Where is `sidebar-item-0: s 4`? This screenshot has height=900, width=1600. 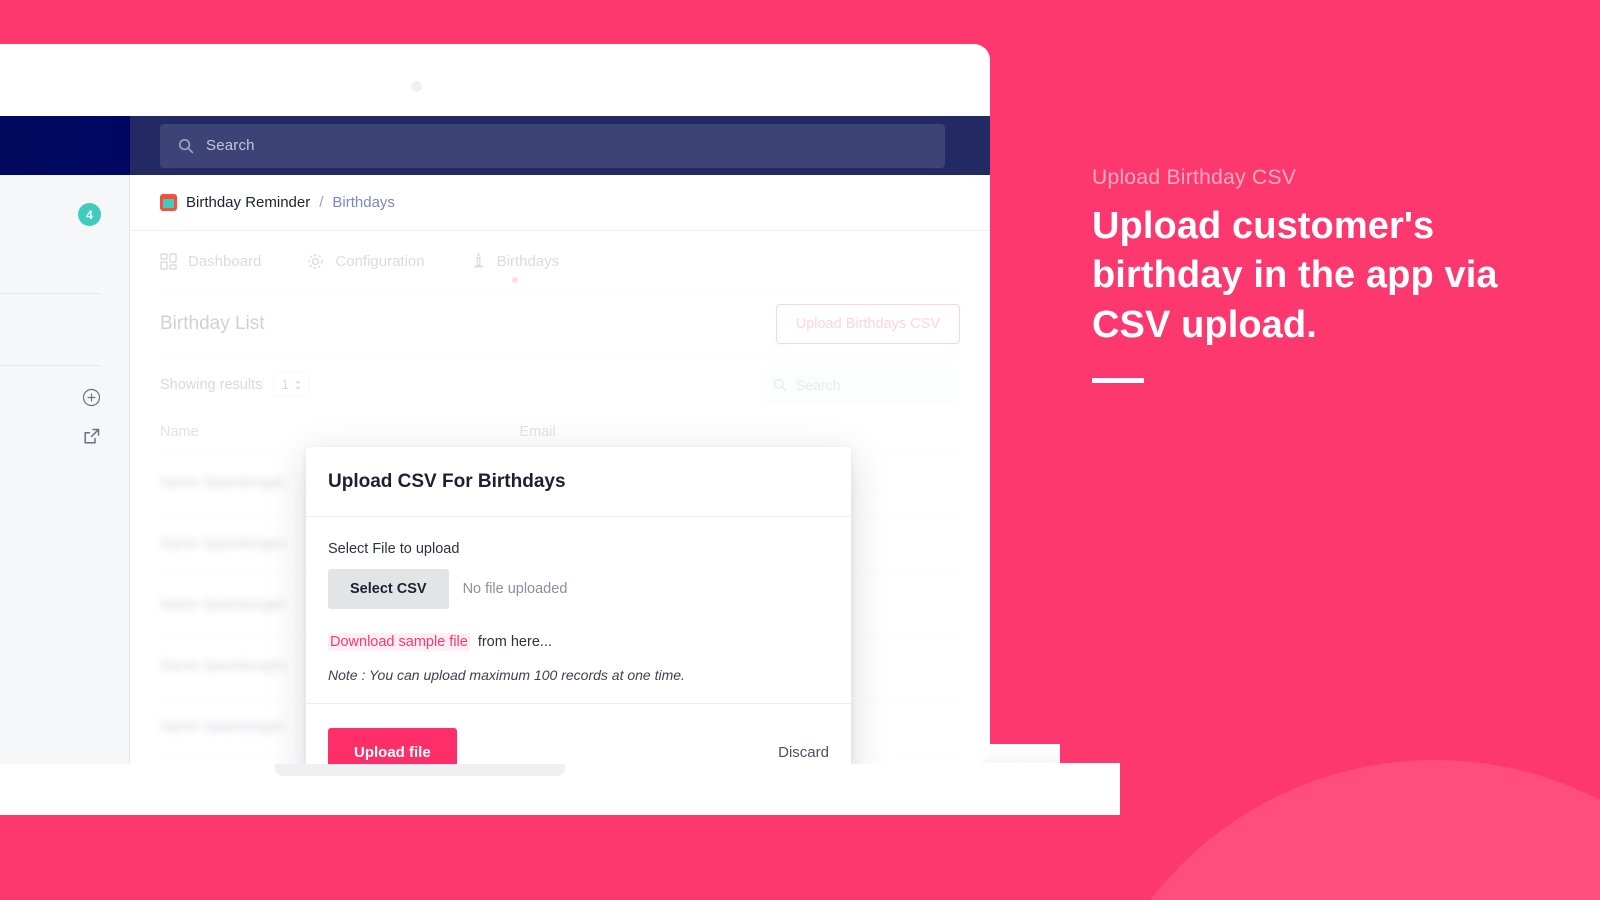 sidebar-item-0: s 4 is located at coordinates (64, 214).